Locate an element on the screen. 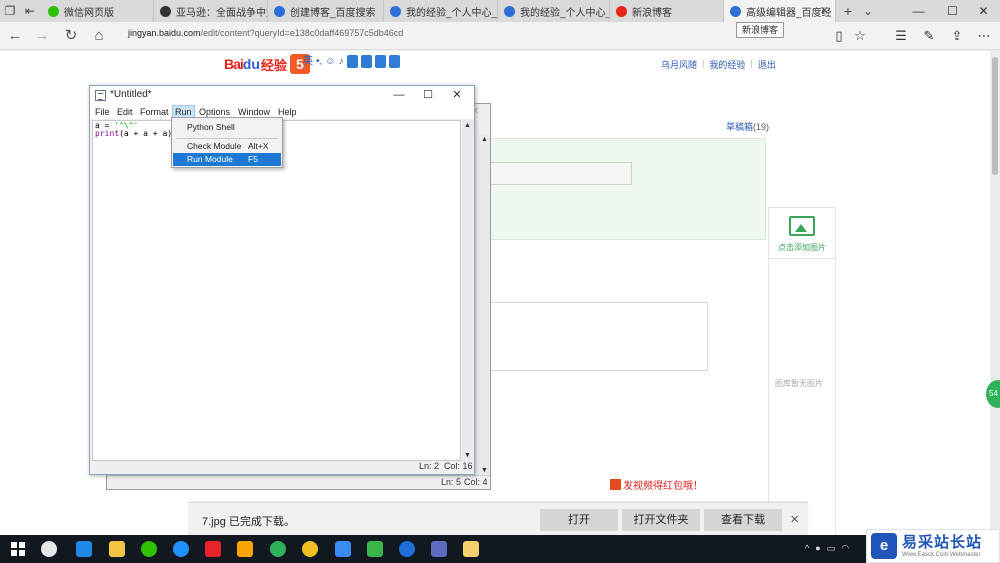  browser-close-button: ✕ is located at coordinates (983, 11).